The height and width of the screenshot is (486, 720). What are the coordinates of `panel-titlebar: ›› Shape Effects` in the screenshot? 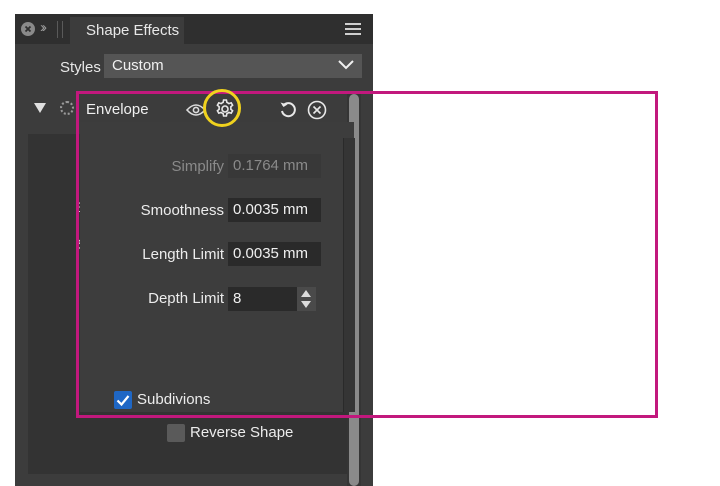 It's located at (194, 29).